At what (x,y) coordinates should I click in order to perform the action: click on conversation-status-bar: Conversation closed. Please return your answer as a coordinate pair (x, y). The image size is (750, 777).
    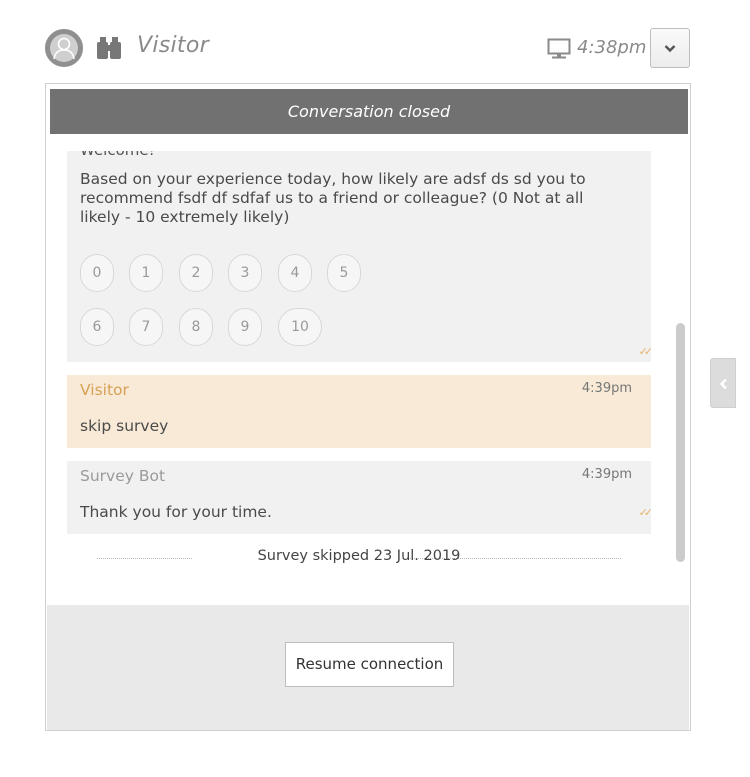
    Looking at the image, I should click on (369, 111).